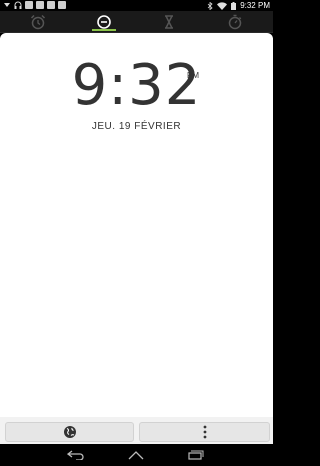  What do you see at coordinates (136, 5) in the screenshot?
I see `status-bar: 9:32 PM` at bounding box center [136, 5].